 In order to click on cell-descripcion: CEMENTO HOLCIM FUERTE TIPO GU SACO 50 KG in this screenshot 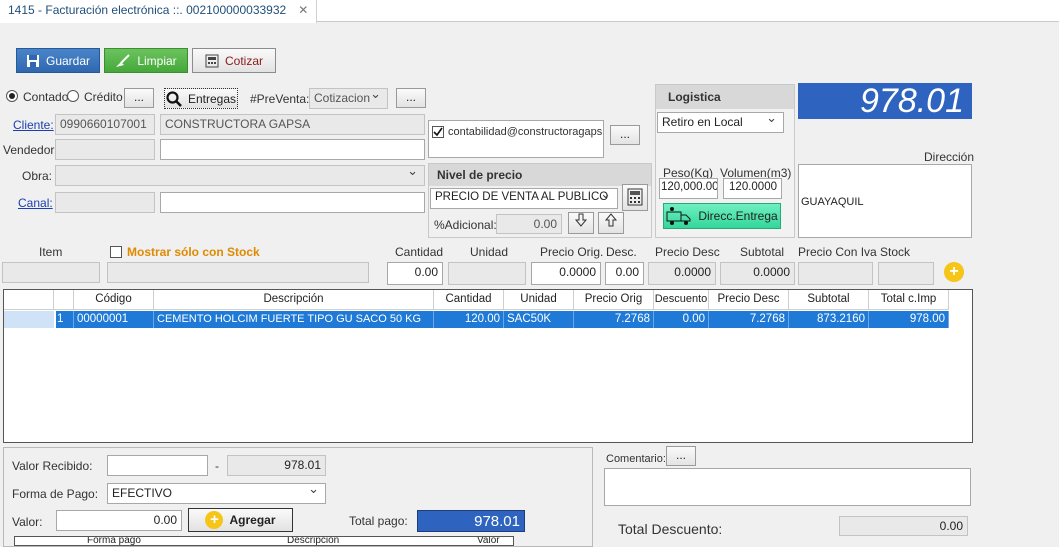, I will do `click(294, 319)`.